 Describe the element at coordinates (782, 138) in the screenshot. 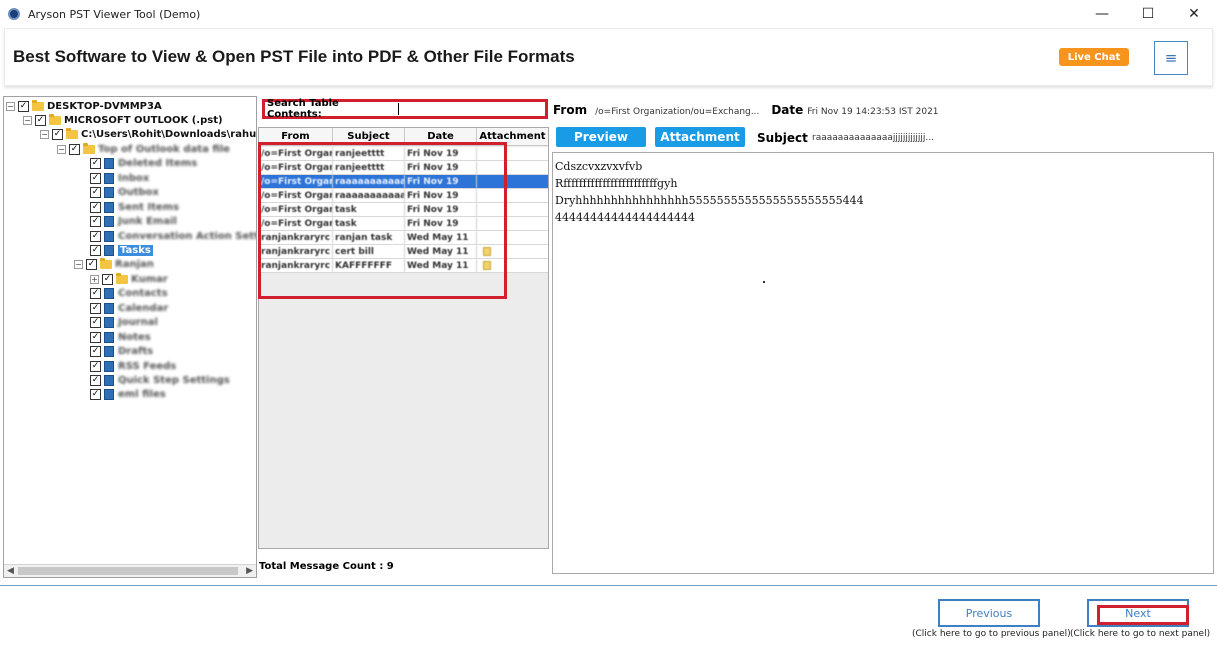

I see `subject-label: Subject` at that location.